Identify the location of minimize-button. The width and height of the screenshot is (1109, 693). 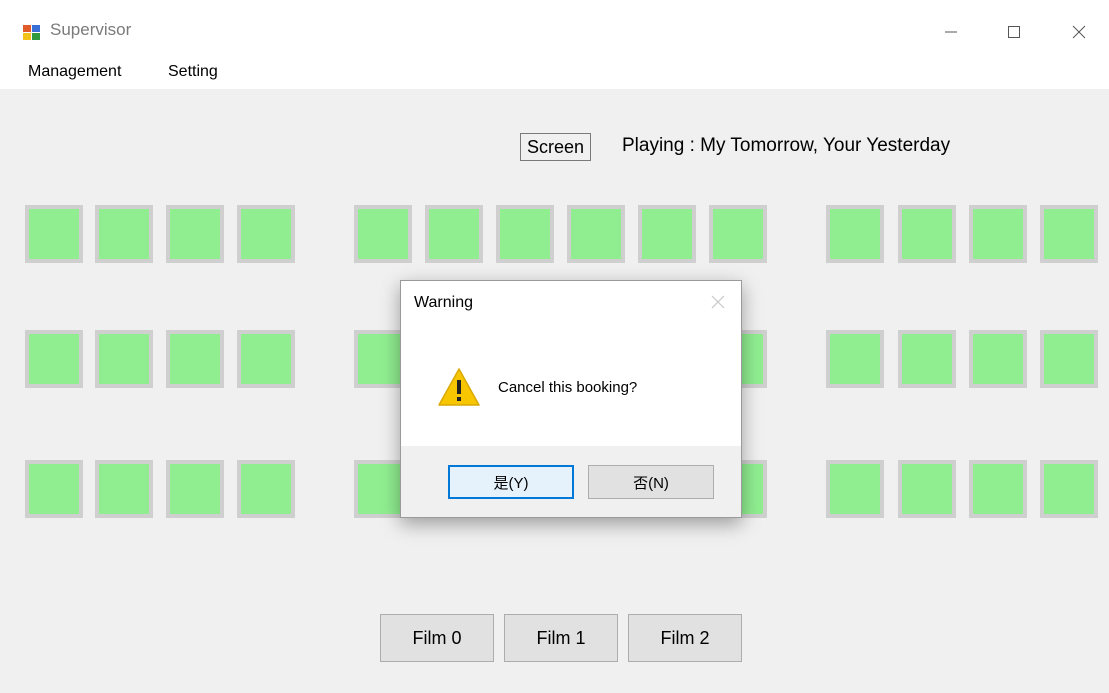
(951, 32).